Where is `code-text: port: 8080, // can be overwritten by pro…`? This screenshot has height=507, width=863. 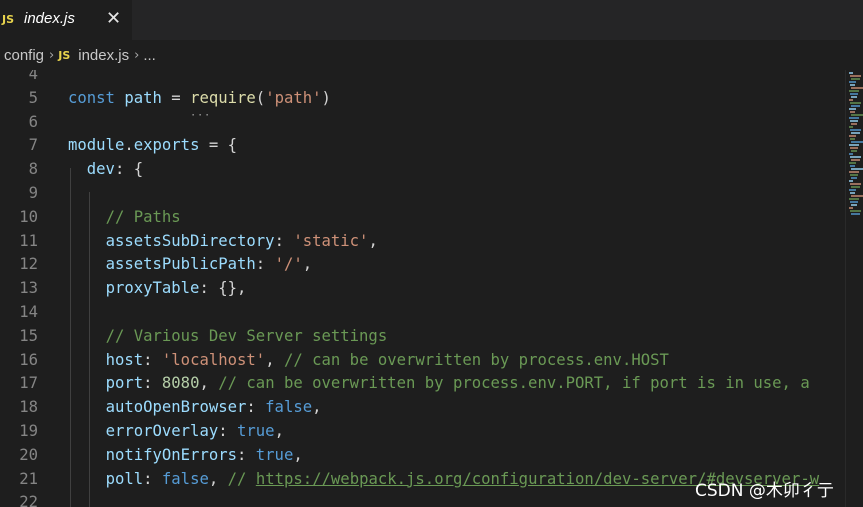
code-text: port: 8080, // can be overwritten by pro… is located at coordinates (439, 383).